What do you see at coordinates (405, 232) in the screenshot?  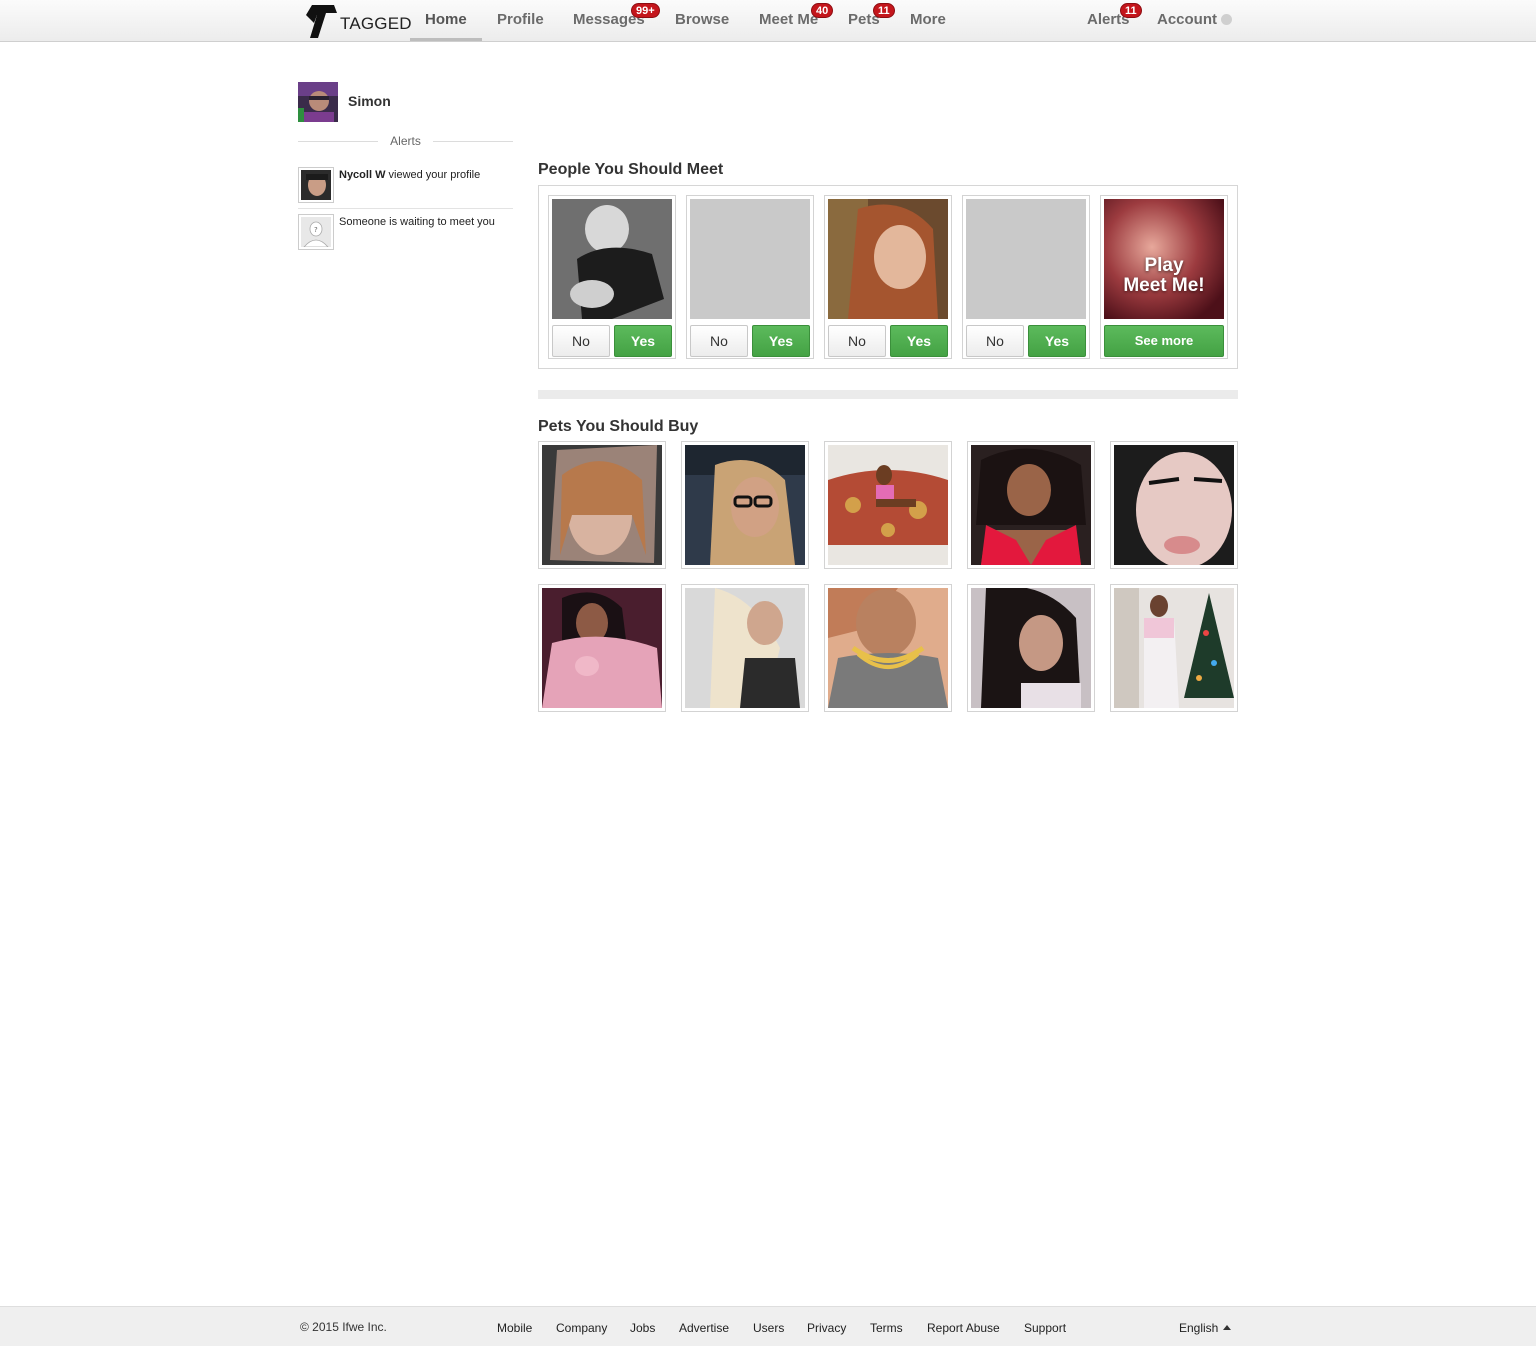 I see `alert-item: ? Someone is waiting to meet you` at bounding box center [405, 232].